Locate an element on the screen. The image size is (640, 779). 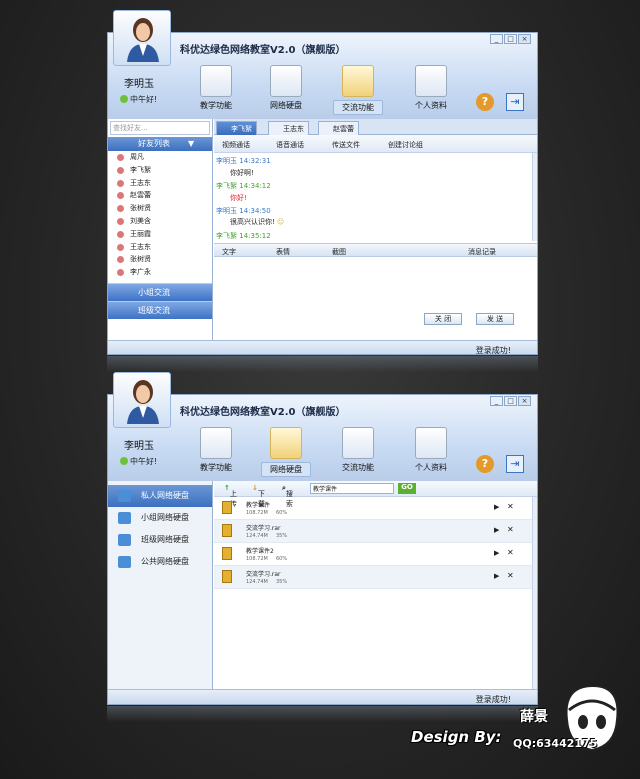
create-group-button: 创建讨论组 is located at coordinates (405, 145).